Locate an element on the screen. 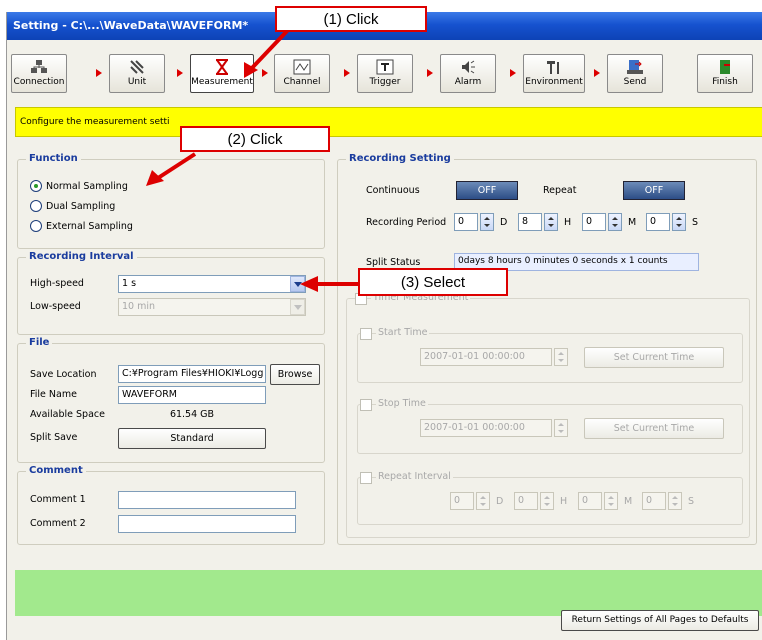 The image size is (762, 640). callout-arrows is located at coordinates (253, 160).